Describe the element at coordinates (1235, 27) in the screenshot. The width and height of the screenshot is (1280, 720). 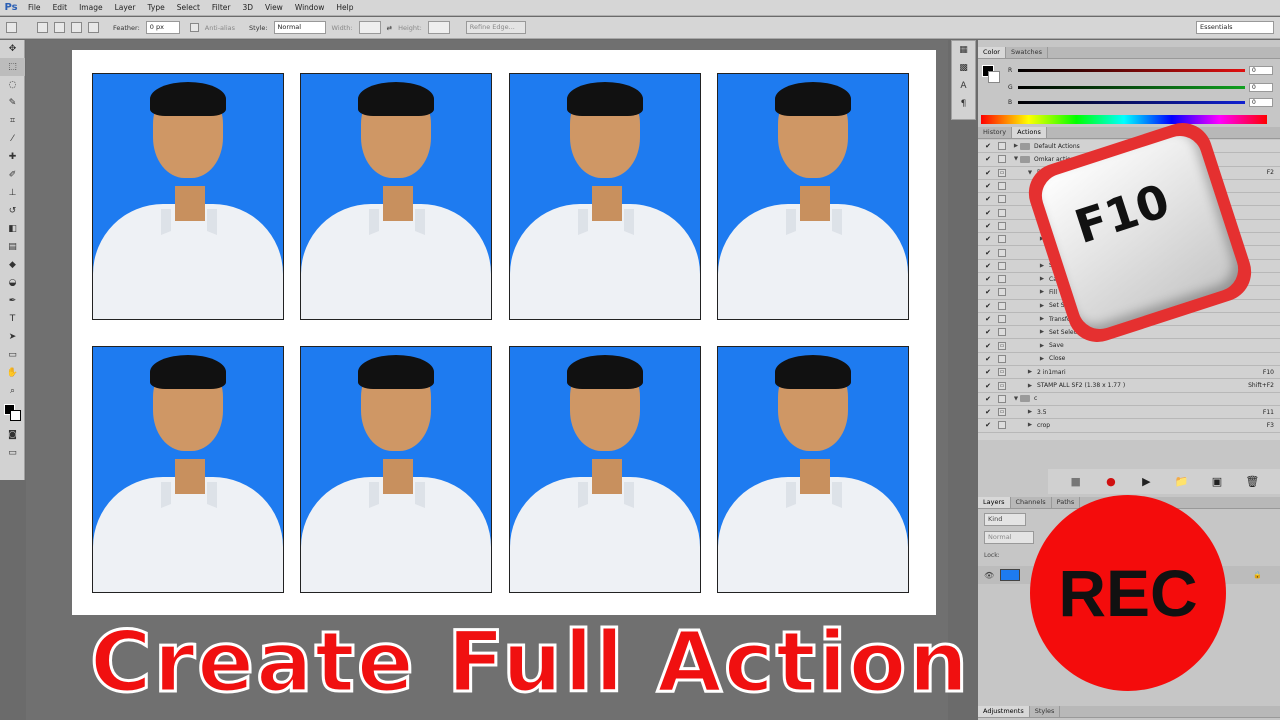
I see `workspace-select: Essentials` at that location.